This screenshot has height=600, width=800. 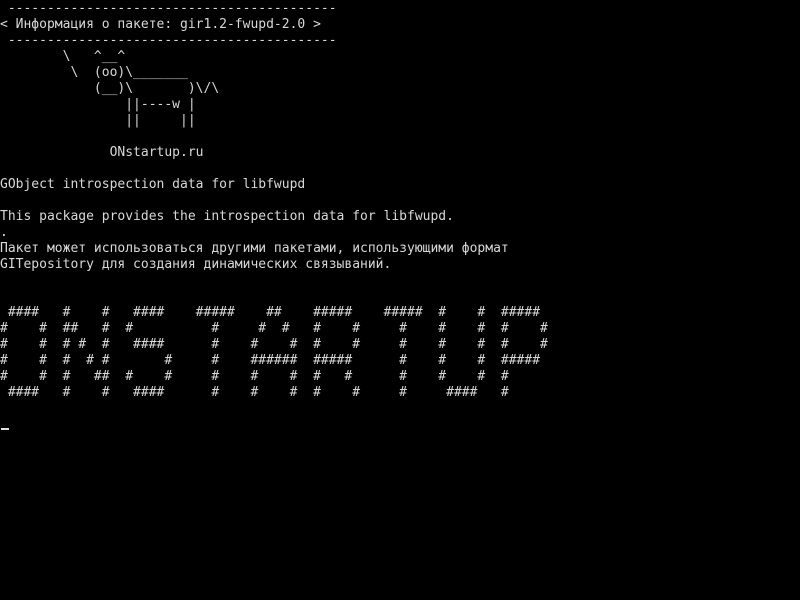 I want to click on site-name: ONstartup.ru, so click(x=102, y=152).